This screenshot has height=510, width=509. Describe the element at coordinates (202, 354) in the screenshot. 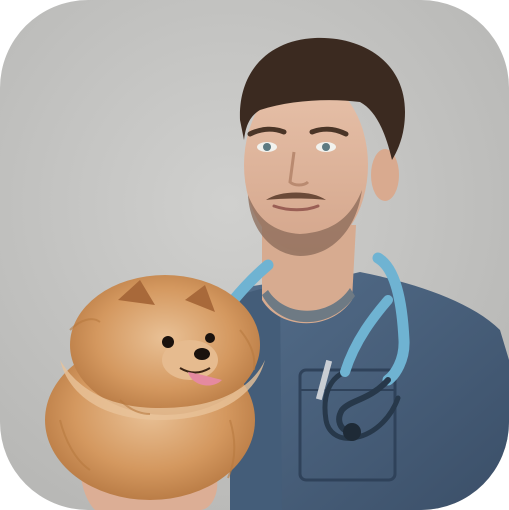

I see `dog-nose` at that location.